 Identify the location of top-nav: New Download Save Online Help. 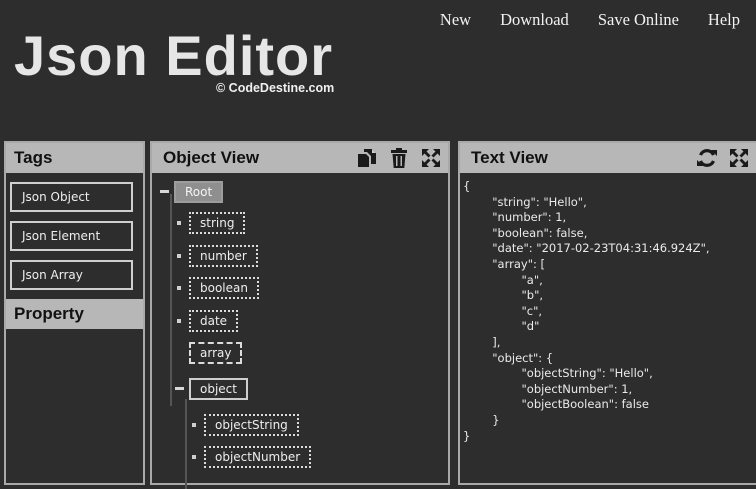
(575, 20).